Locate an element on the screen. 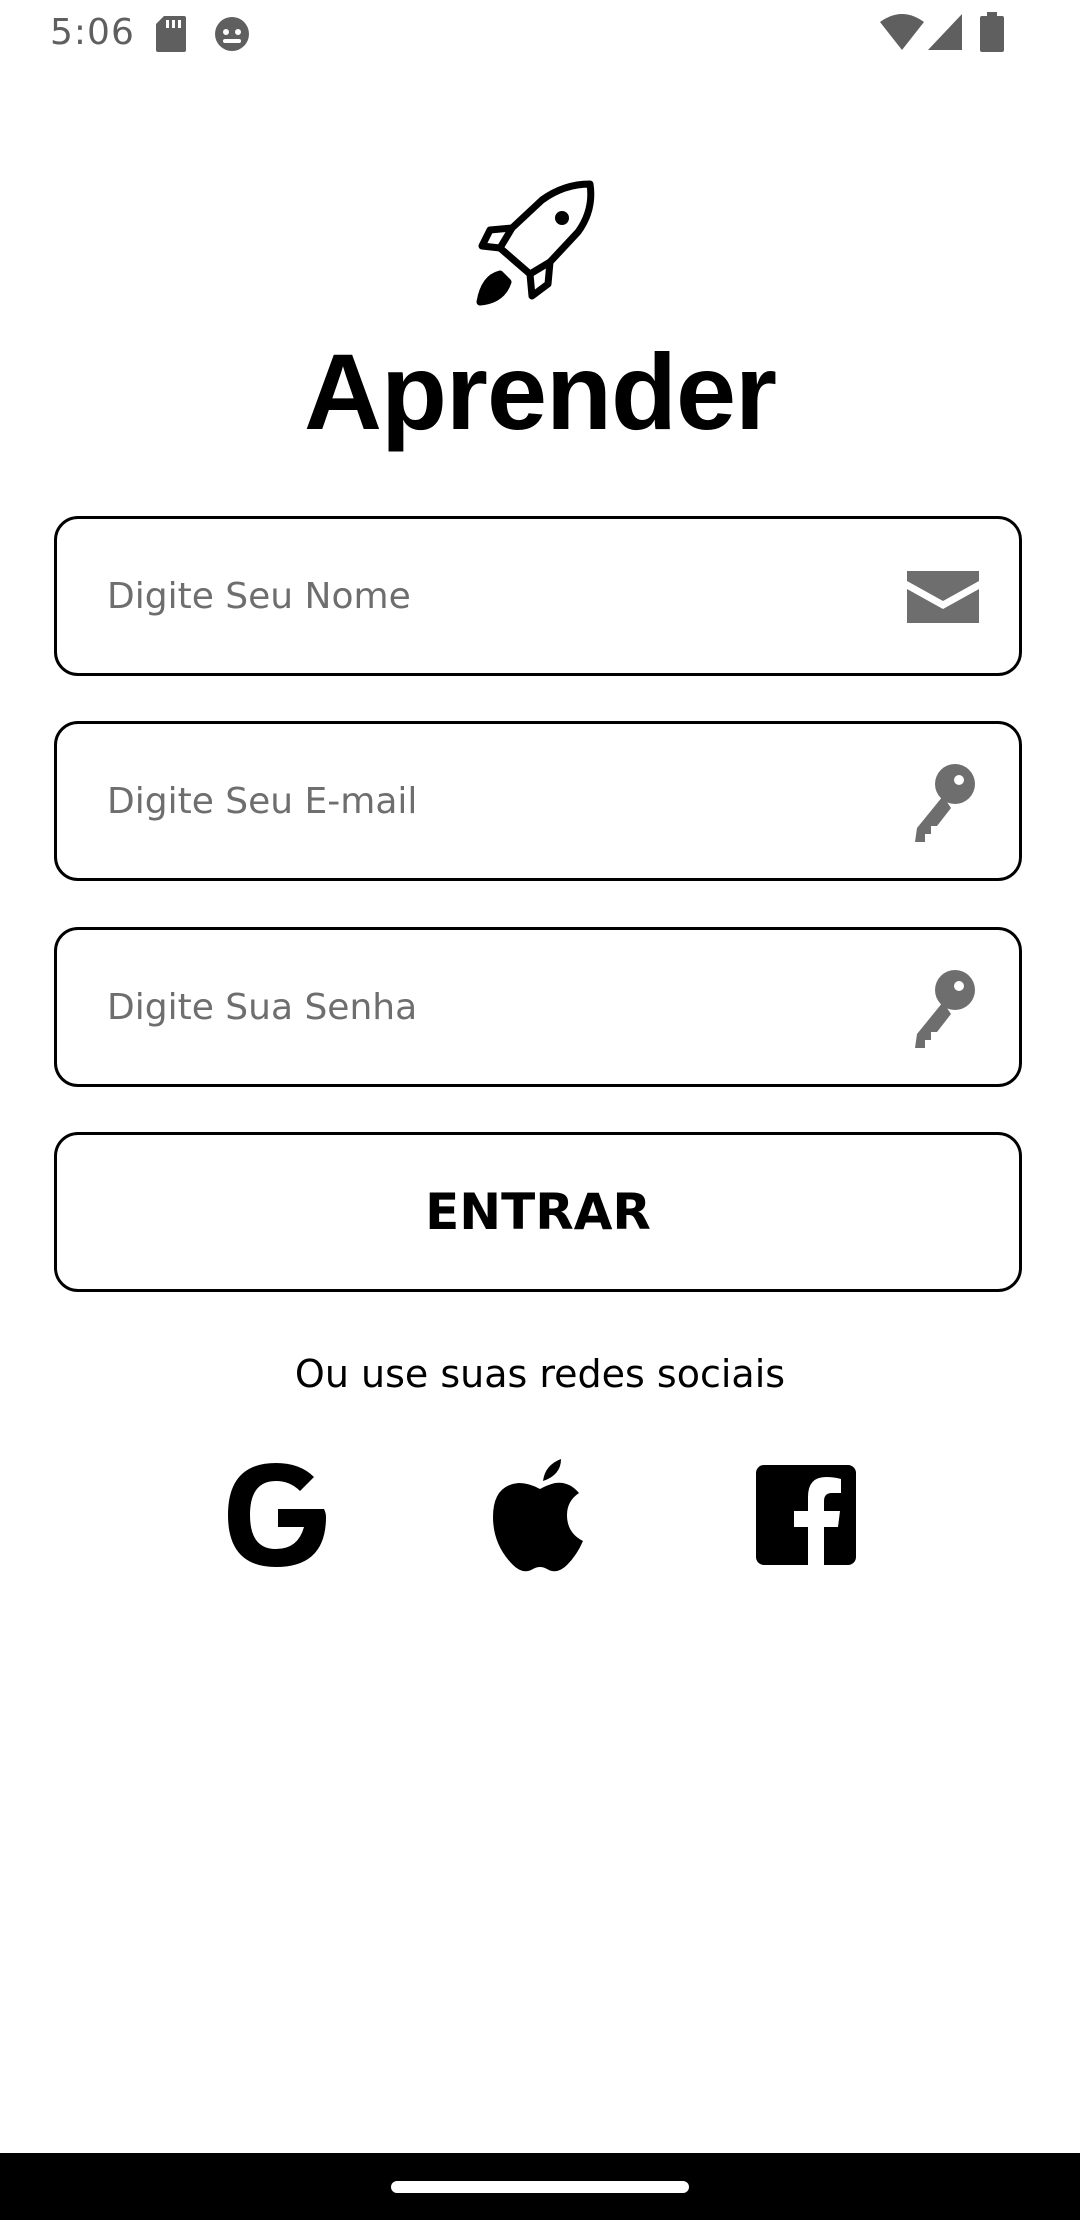  apple-icon is located at coordinates (540, 1515).